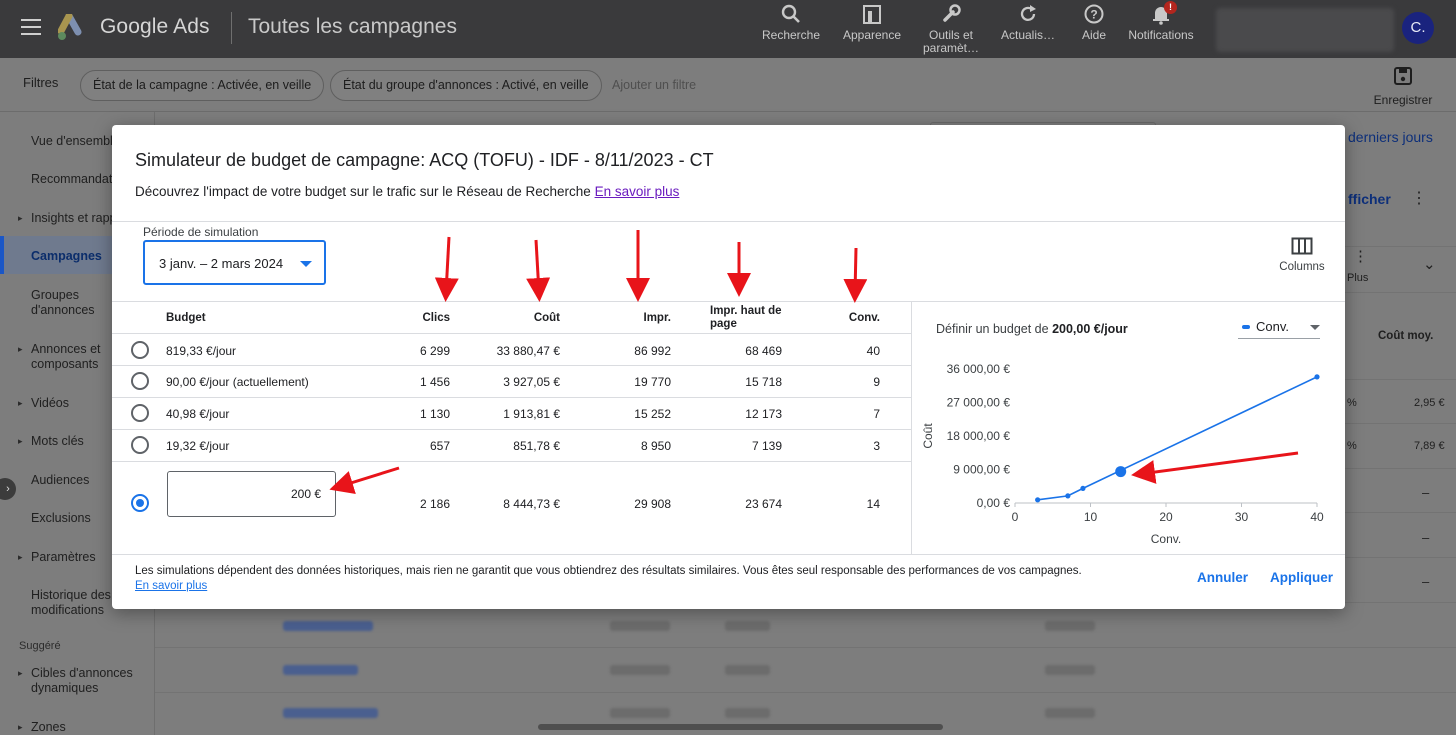  What do you see at coordinates (186, 318) in the screenshot?
I see `column-header-budget: Budget` at bounding box center [186, 318].